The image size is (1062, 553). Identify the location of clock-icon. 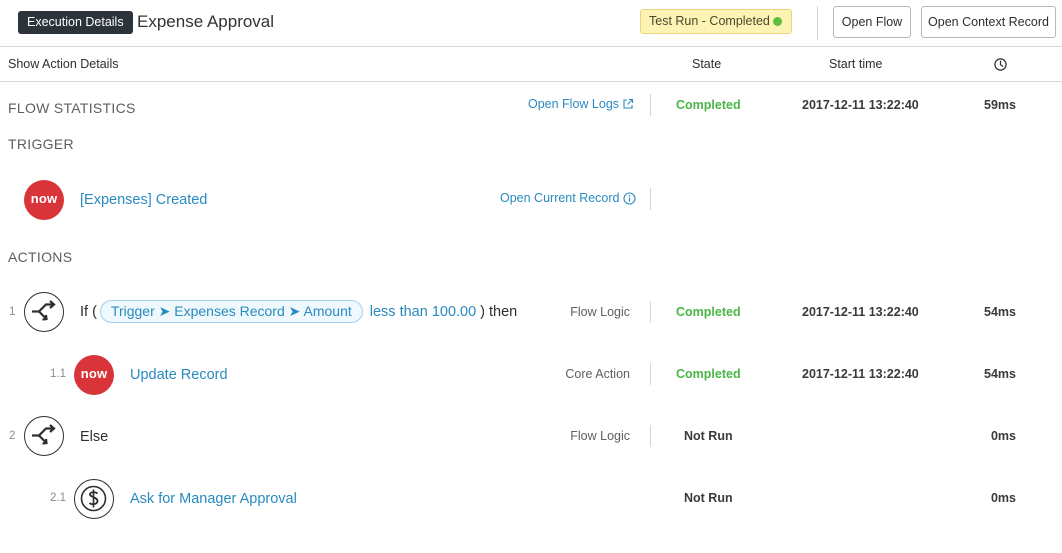
(1000, 64).